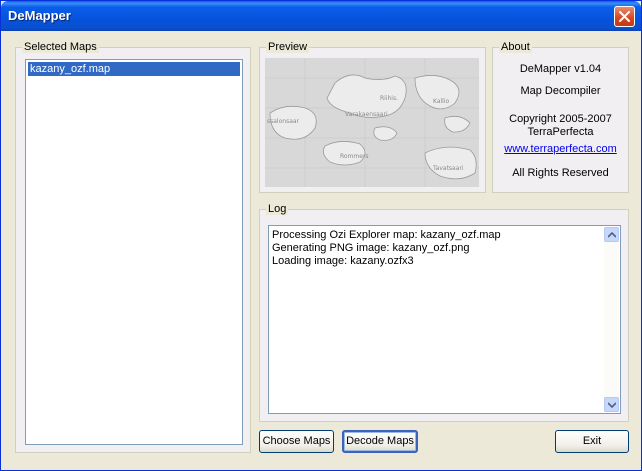  I want to click on app-version: DeMapper v1.04, so click(560, 69).